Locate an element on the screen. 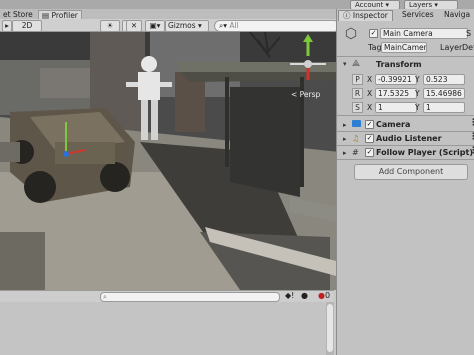  follow-player-settings-icon: ⋮ is located at coordinates (471, 151).